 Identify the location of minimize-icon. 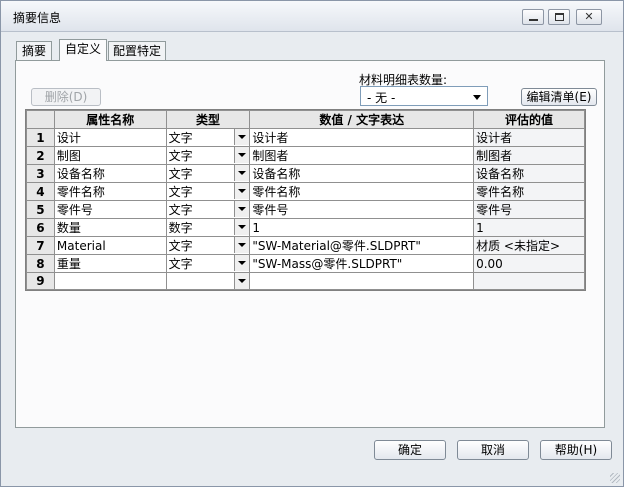
(533, 20).